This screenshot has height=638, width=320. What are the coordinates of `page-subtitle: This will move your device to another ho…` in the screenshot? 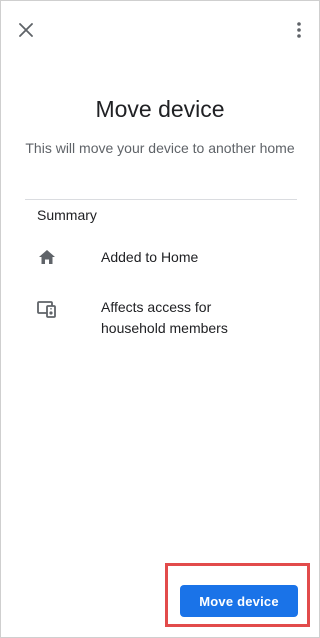 It's located at (160, 148).